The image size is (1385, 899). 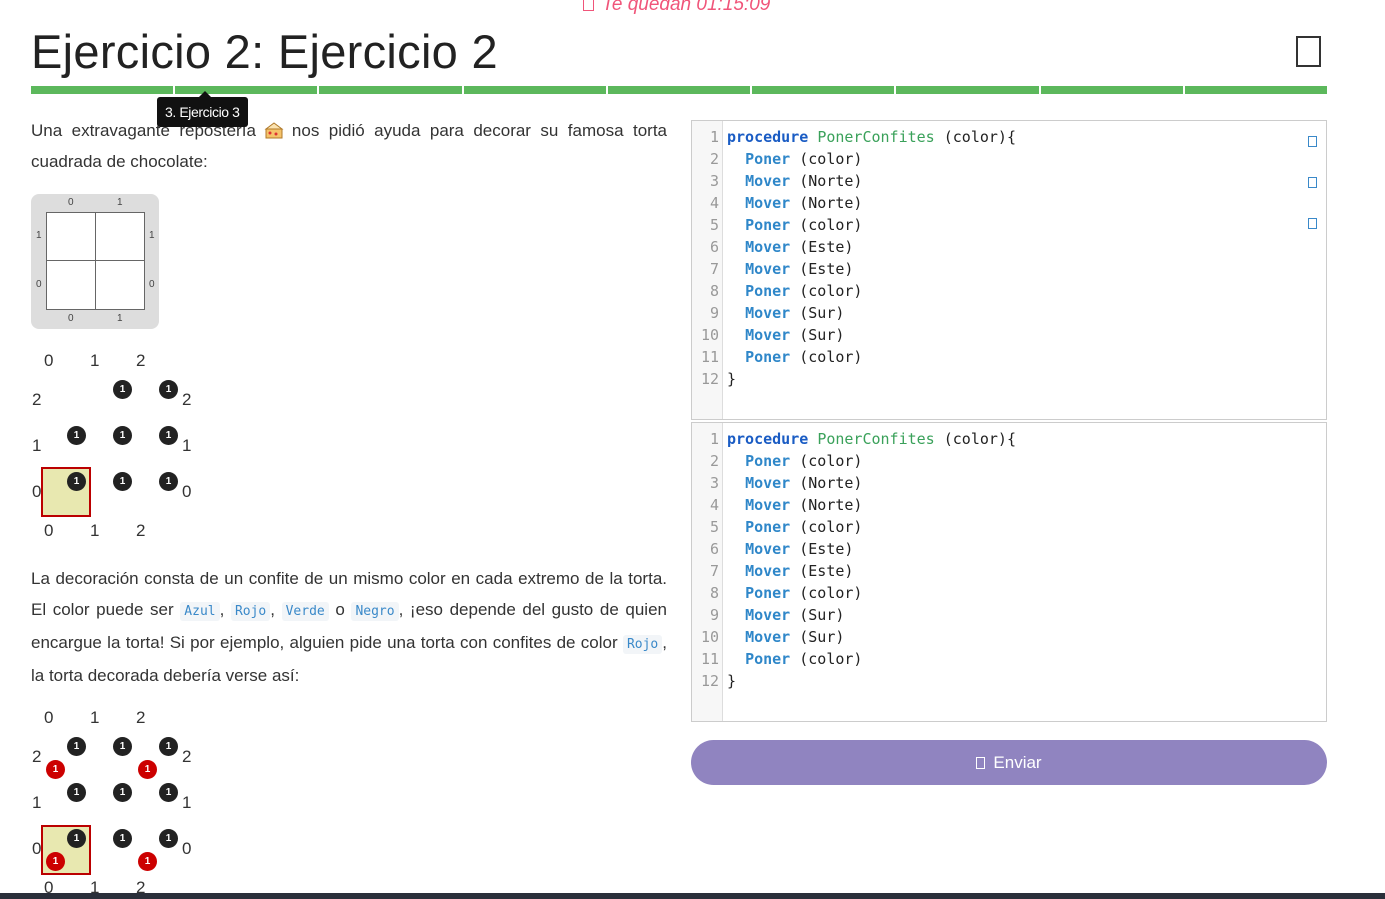 I want to click on code-rest: }, so click(x=732, y=681).